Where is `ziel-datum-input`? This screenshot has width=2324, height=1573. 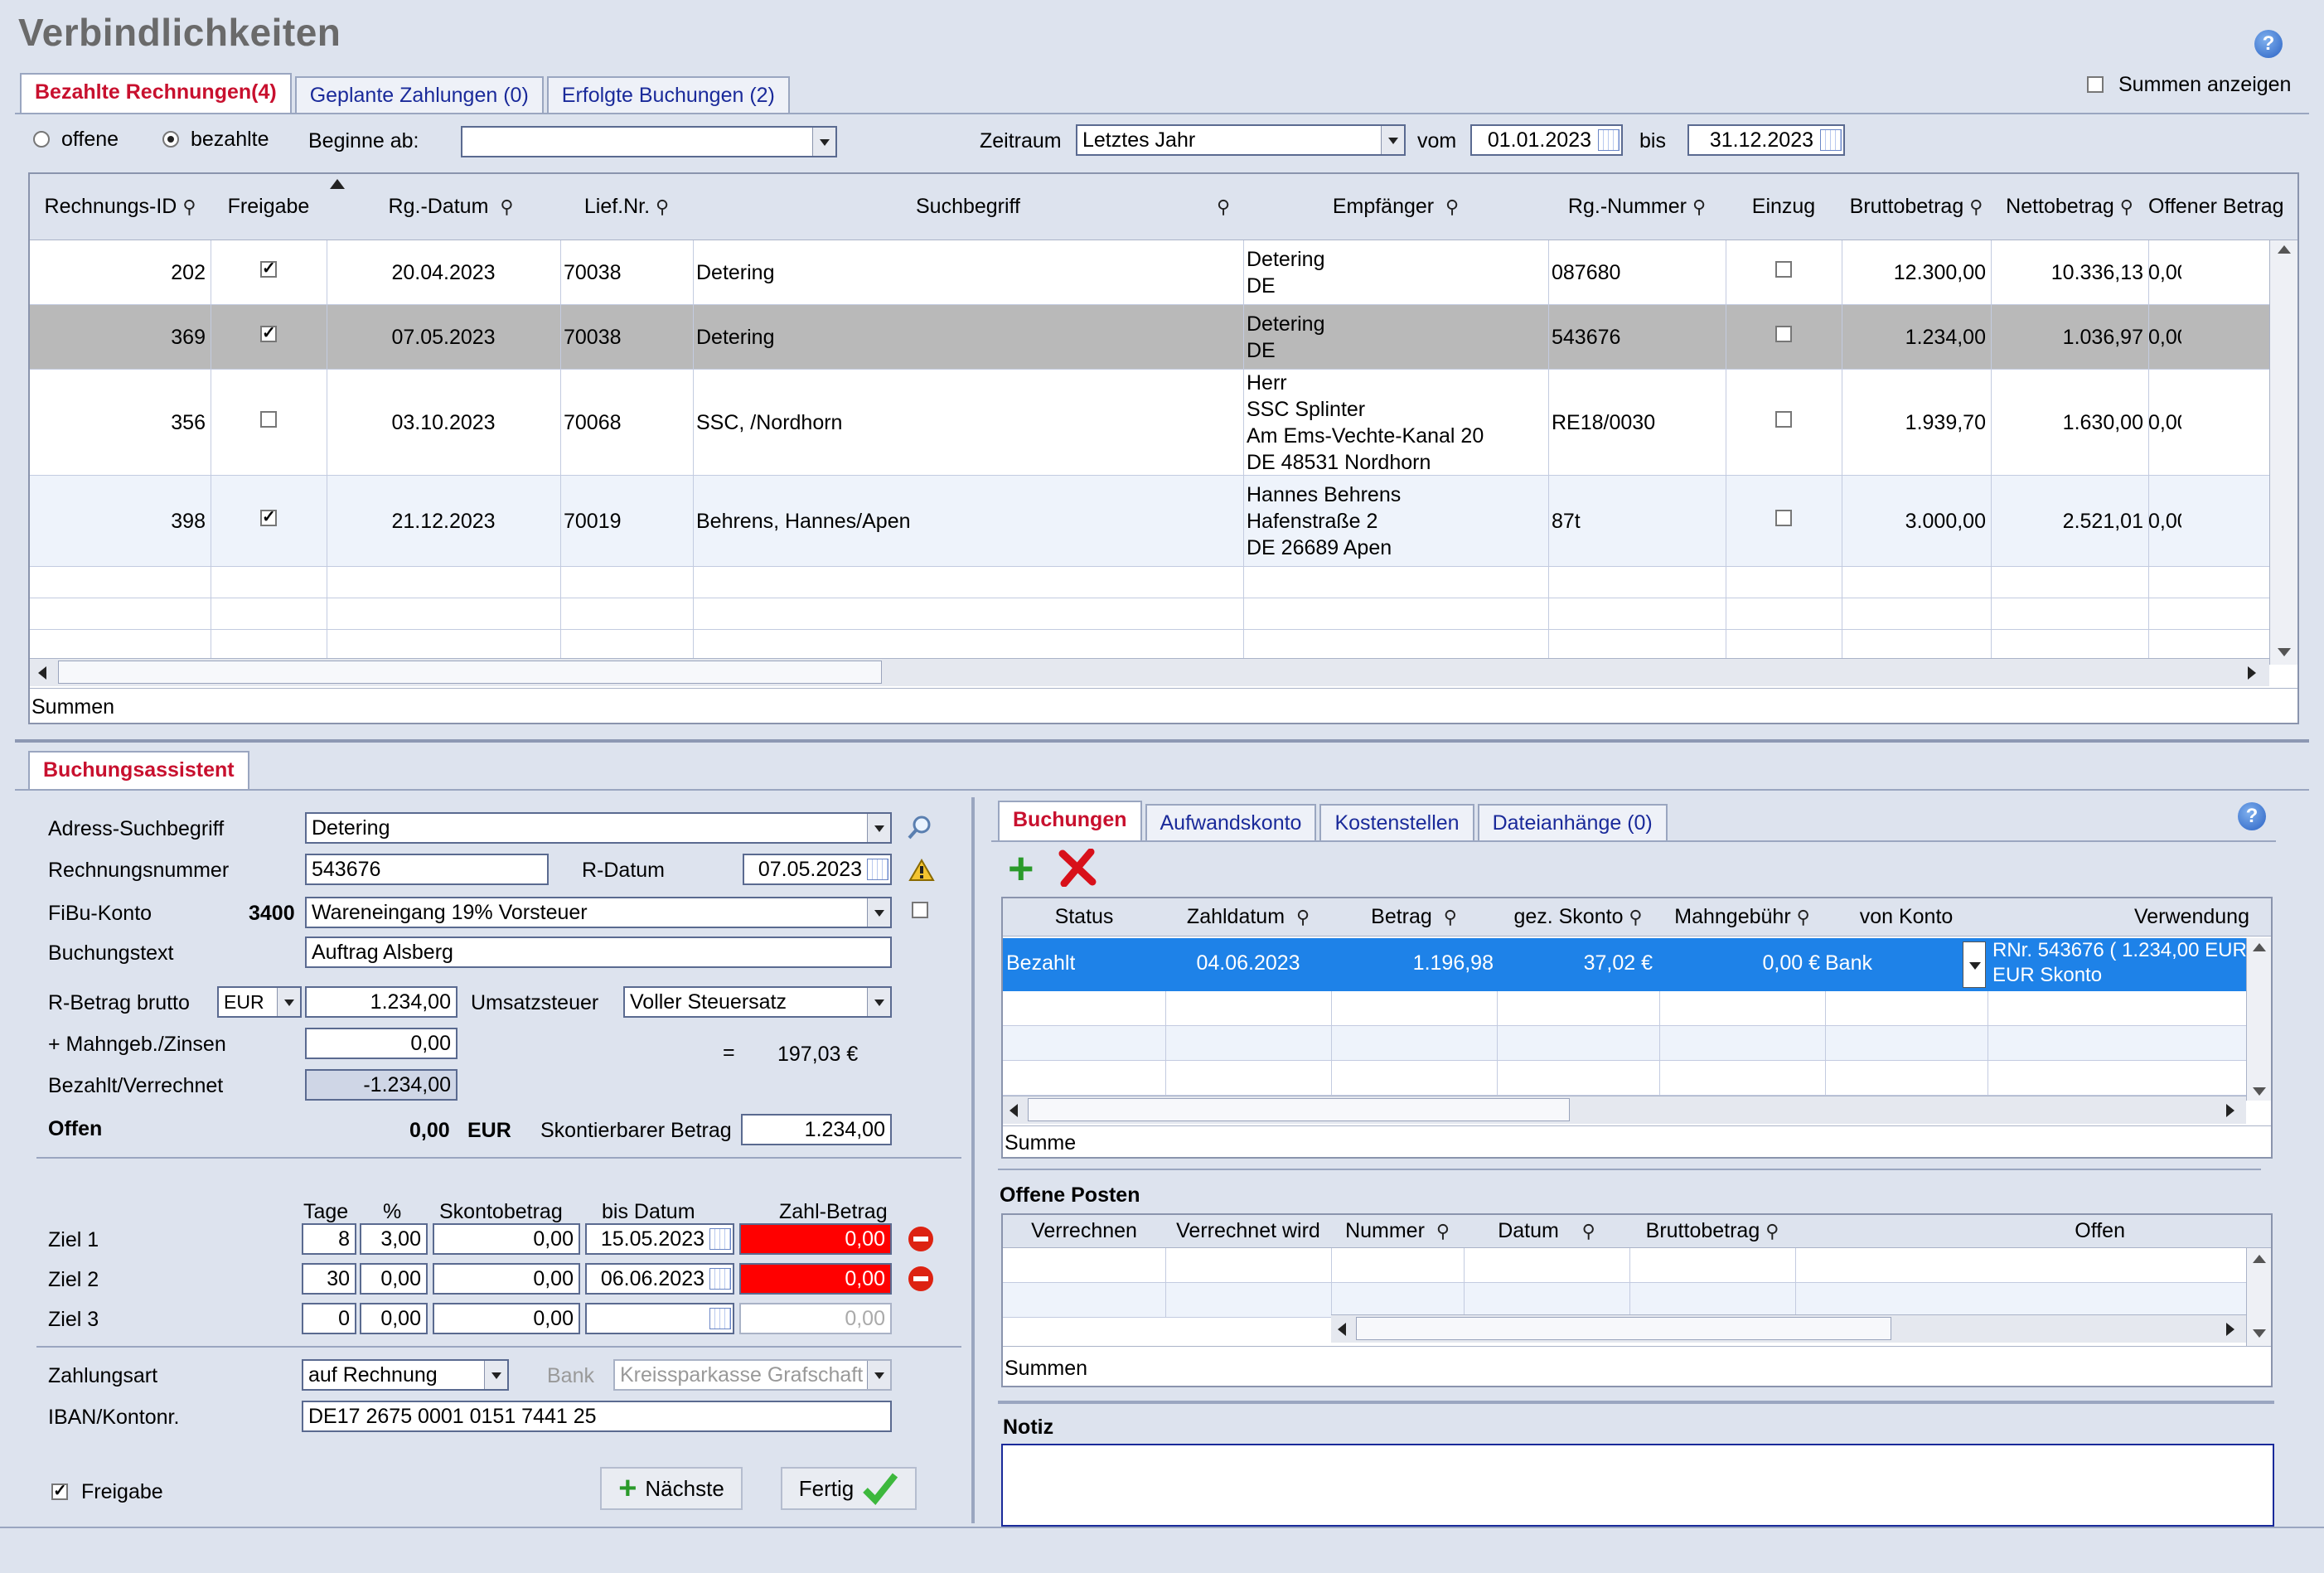
ziel-datum-input is located at coordinates (659, 1318).